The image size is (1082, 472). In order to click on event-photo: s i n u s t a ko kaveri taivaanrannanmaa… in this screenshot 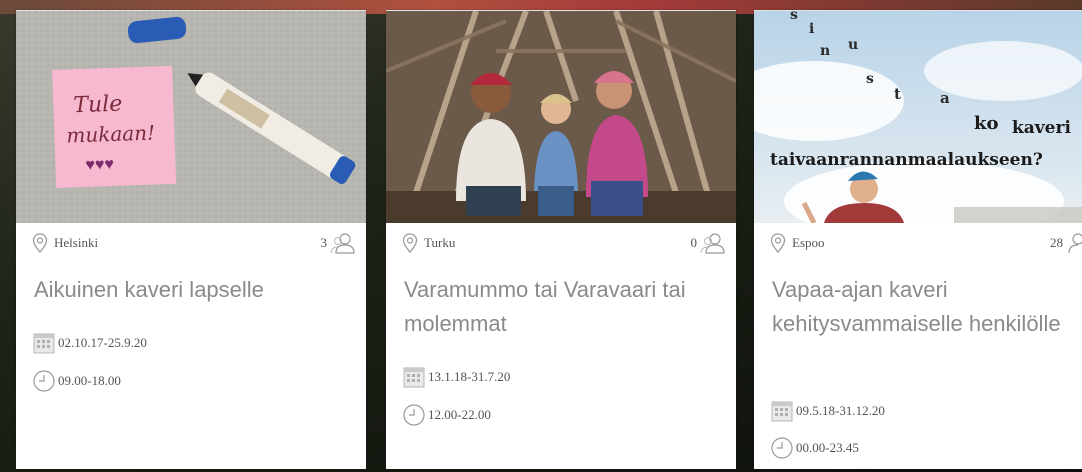, I will do `click(918, 117)`.